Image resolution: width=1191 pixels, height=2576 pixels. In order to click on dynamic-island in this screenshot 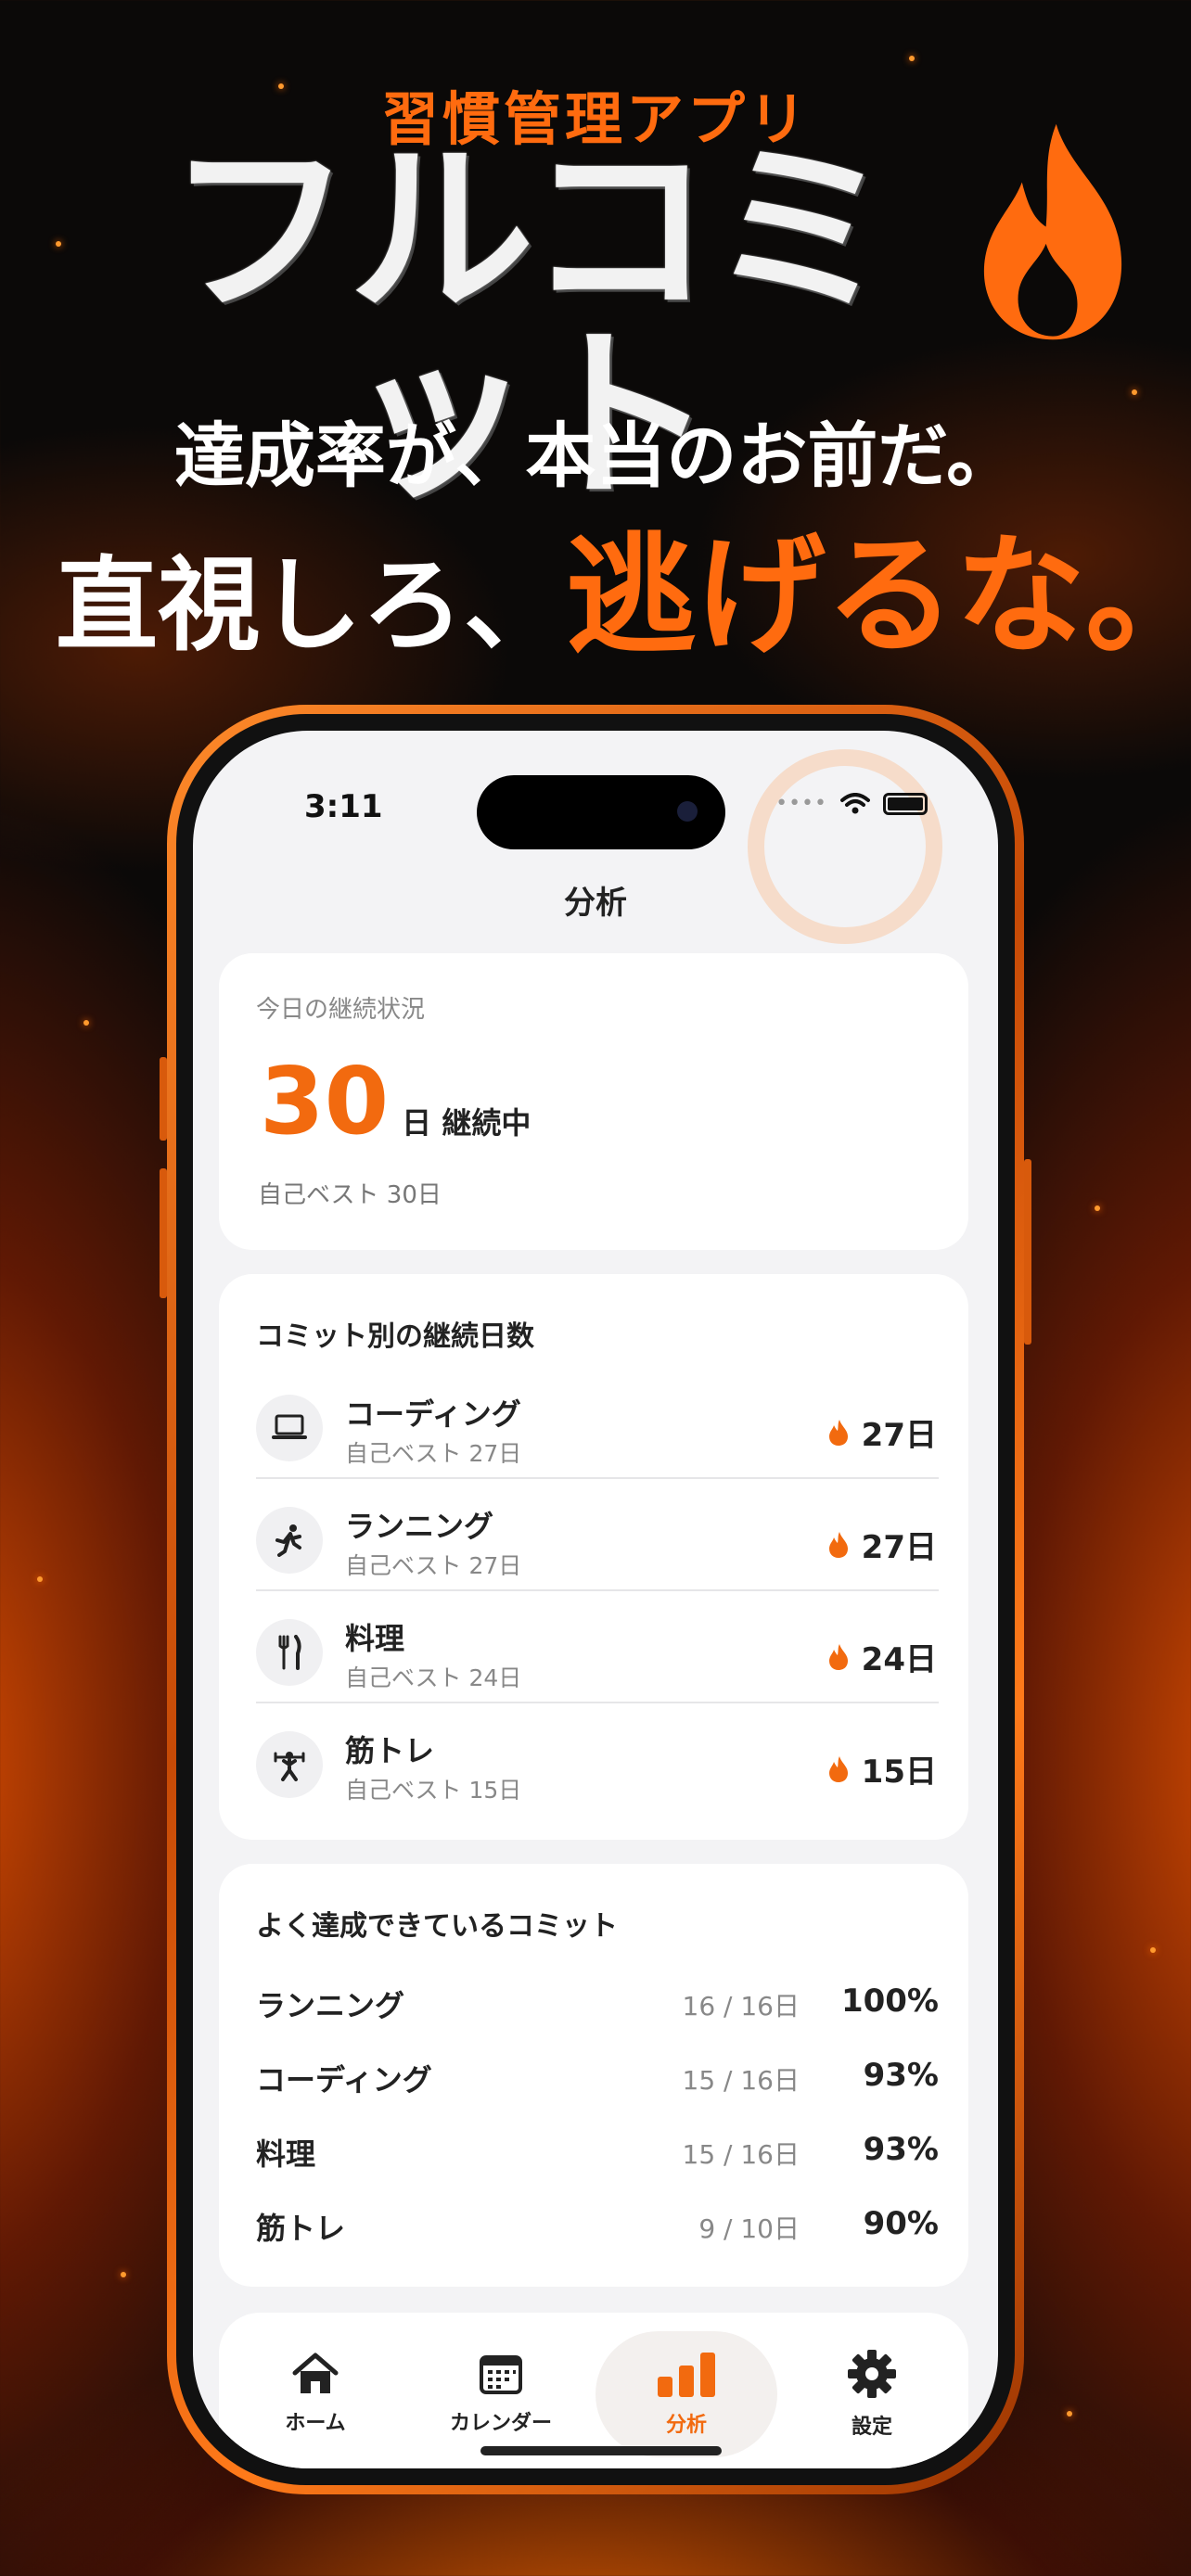, I will do `click(601, 812)`.